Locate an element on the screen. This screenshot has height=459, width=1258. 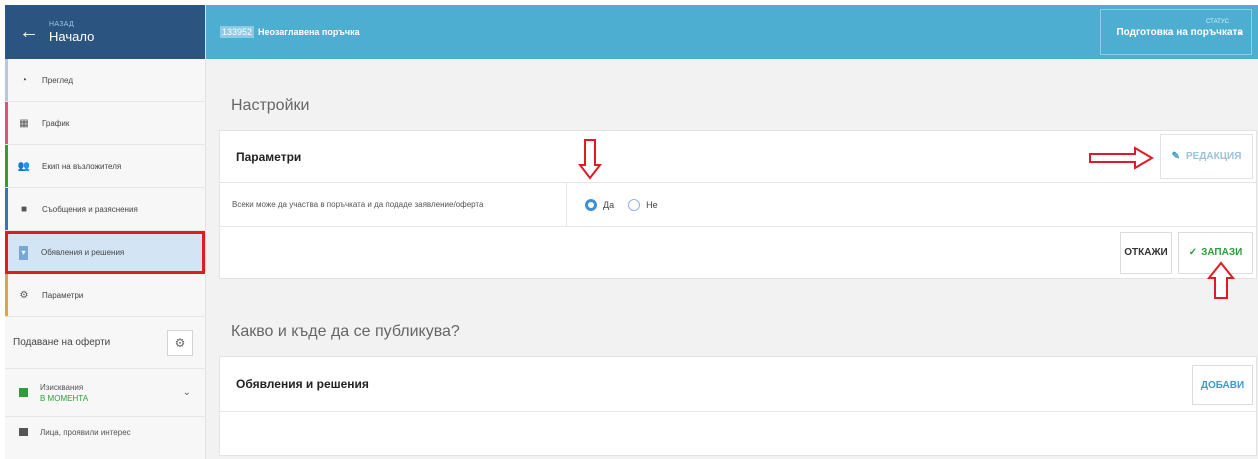
folder-icon is located at coordinates (23, 432).